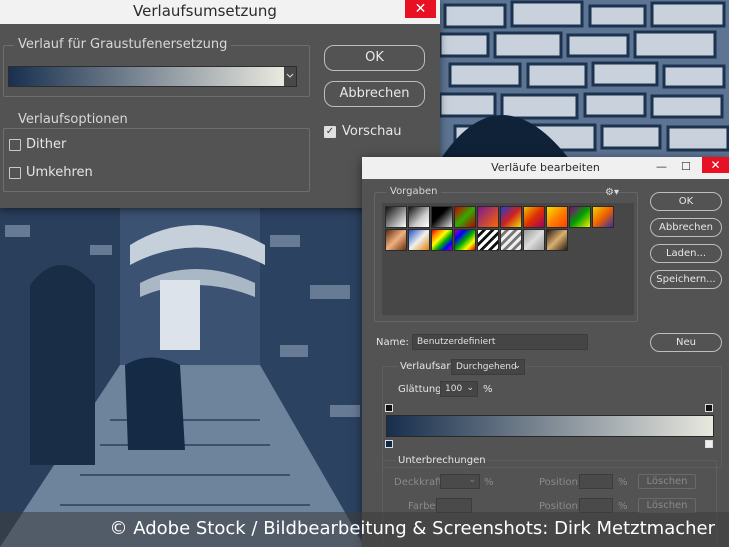  What do you see at coordinates (73, 119) in the screenshot?
I see `options-group-label: Verlaufsoptionen` at bounding box center [73, 119].